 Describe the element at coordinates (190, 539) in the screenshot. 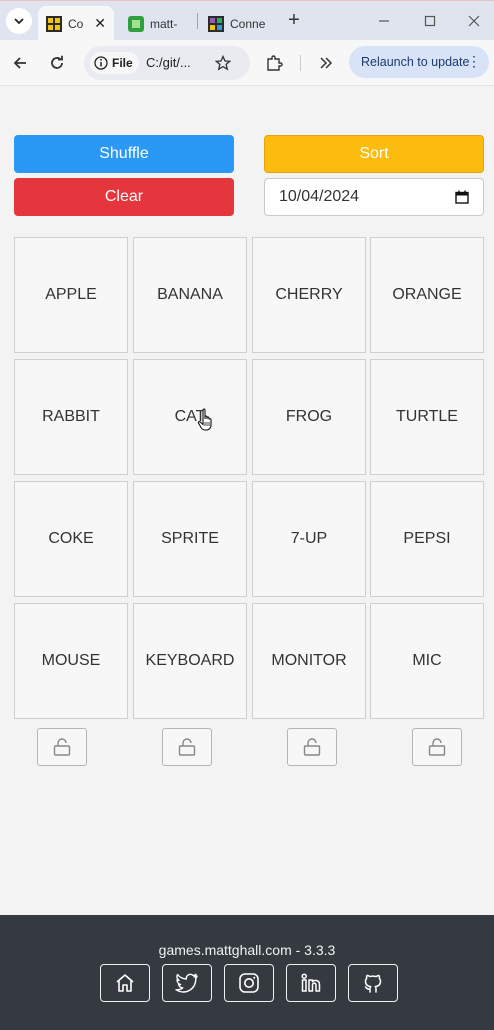

I see `word-tile: SPRITE` at that location.